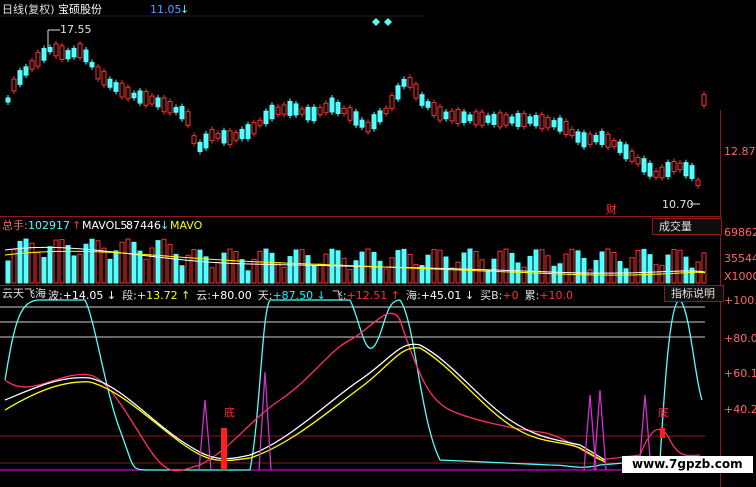  What do you see at coordinates (28, 9) in the screenshot?
I see `period-label: 日线(复权)` at bounding box center [28, 9].